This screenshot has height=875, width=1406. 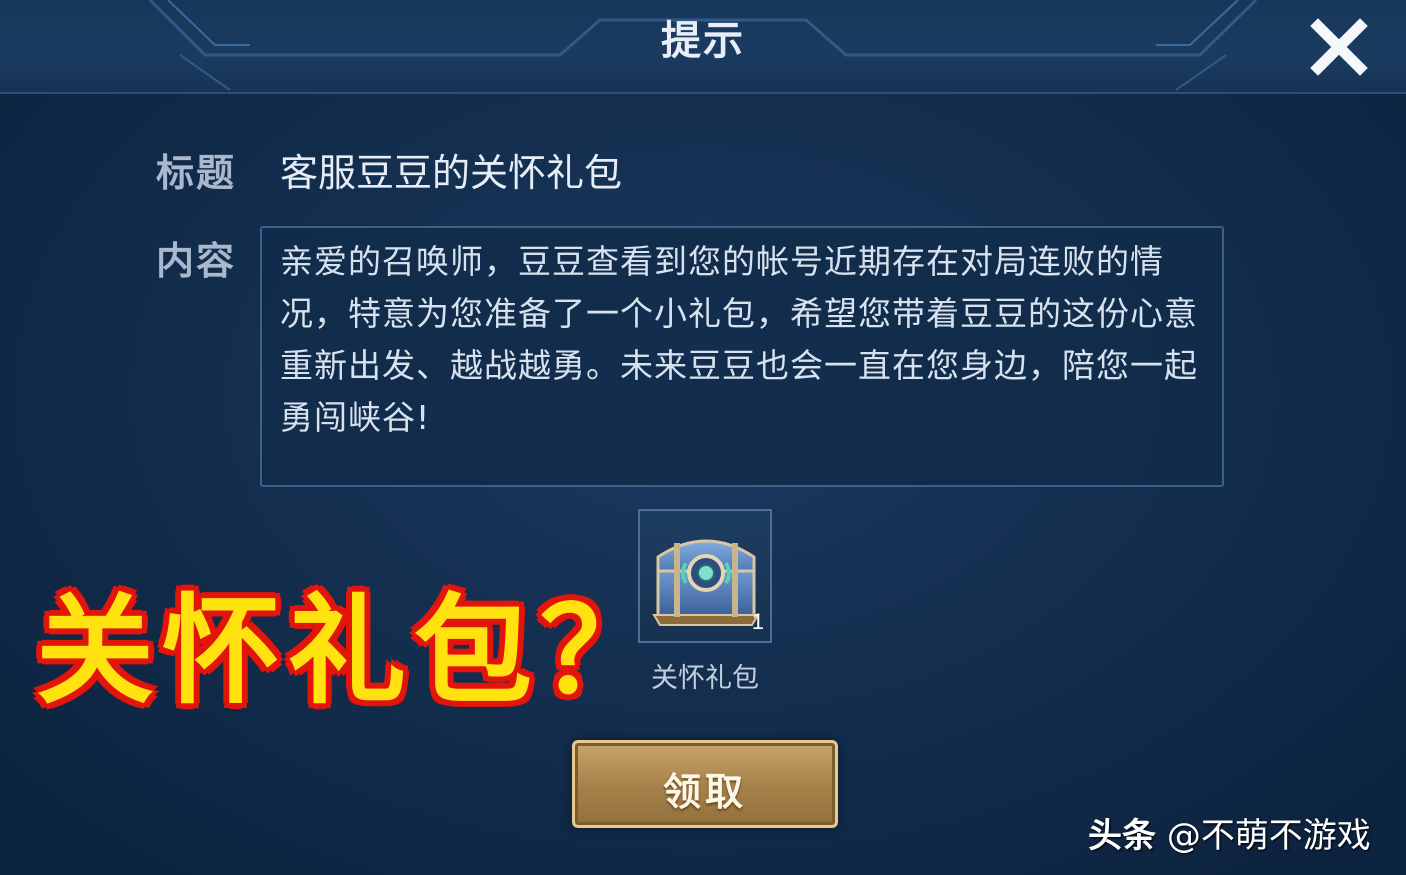 What do you see at coordinates (1268, 836) in the screenshot?
I see `watermark-account: @不萌不游戏` at bounding box center [1268, 836].